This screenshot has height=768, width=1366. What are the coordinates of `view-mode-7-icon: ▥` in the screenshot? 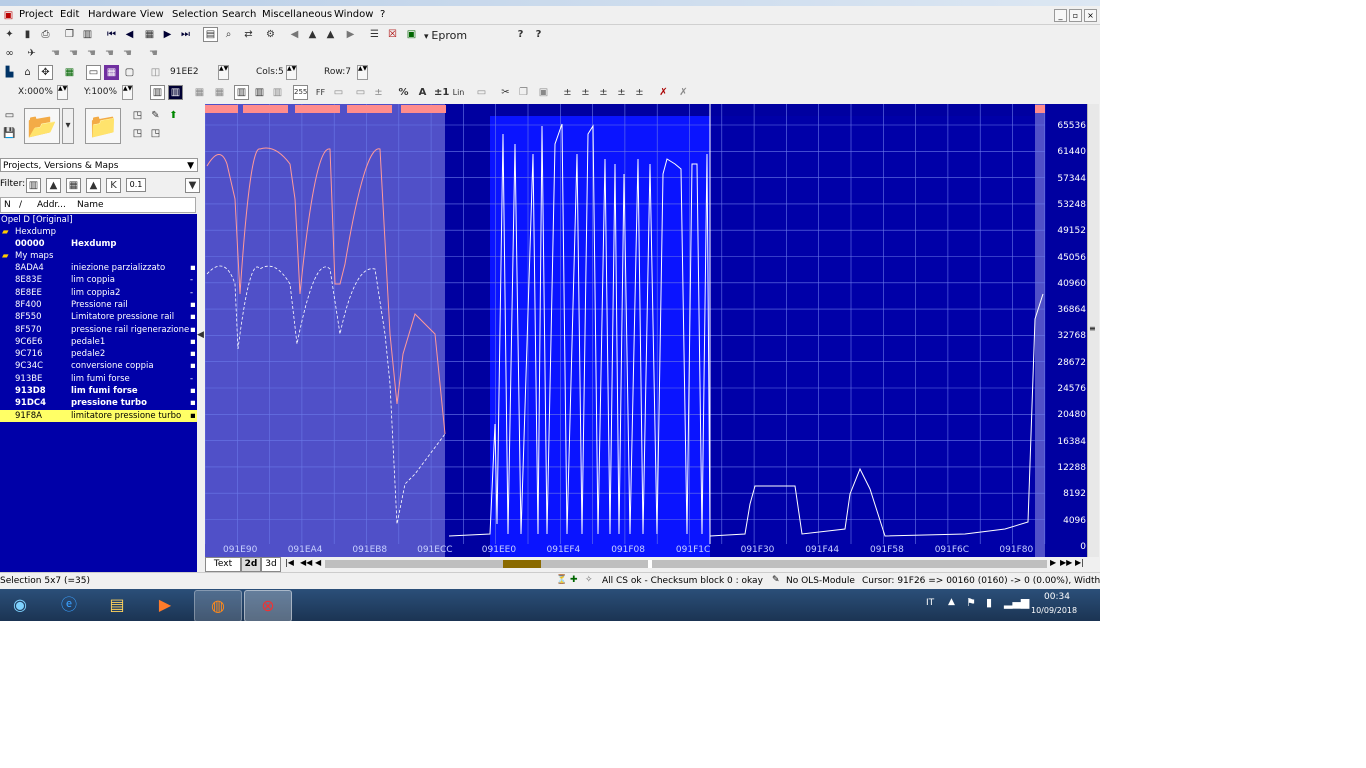 It's located at (277, 92).